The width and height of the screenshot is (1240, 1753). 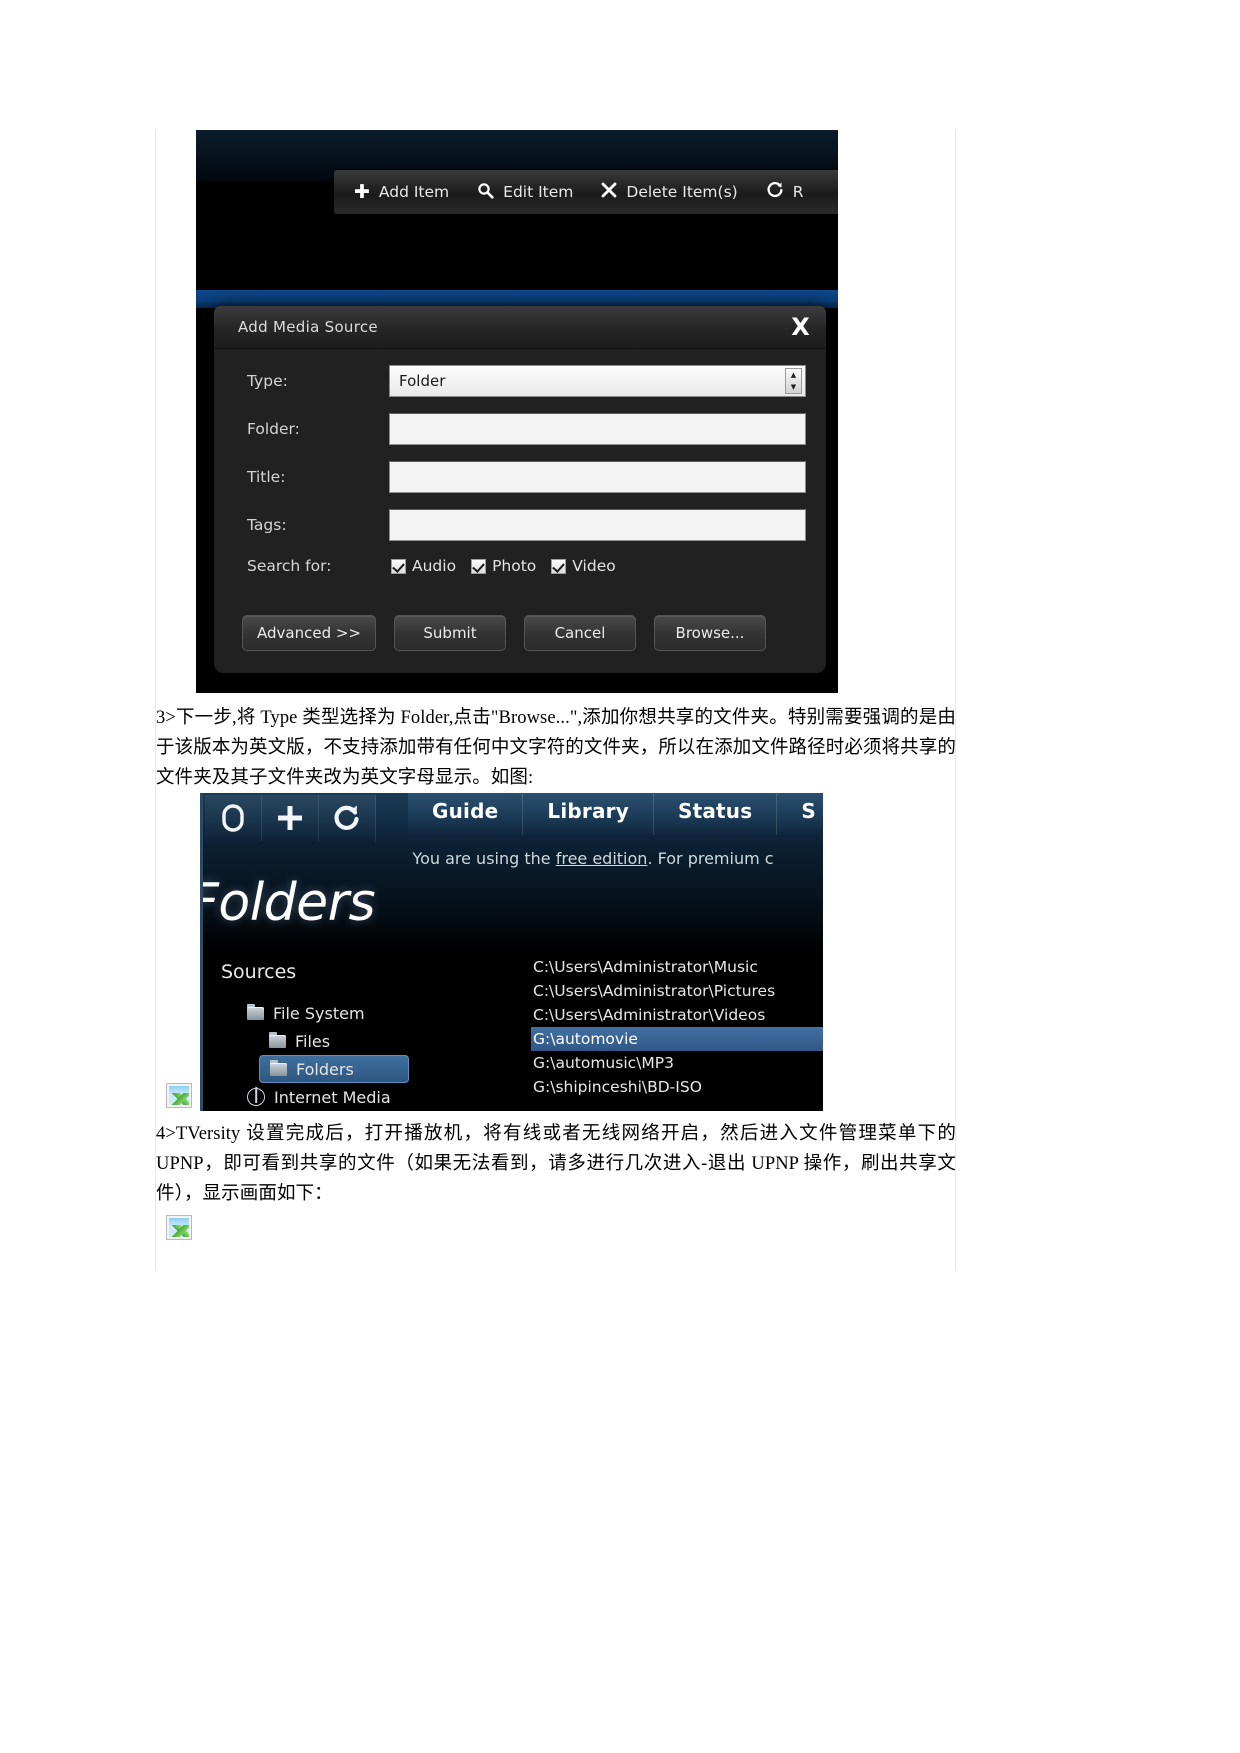 I want to click on tree-item-internet-media-label: Internet Media, so click(x=332, y=1097).